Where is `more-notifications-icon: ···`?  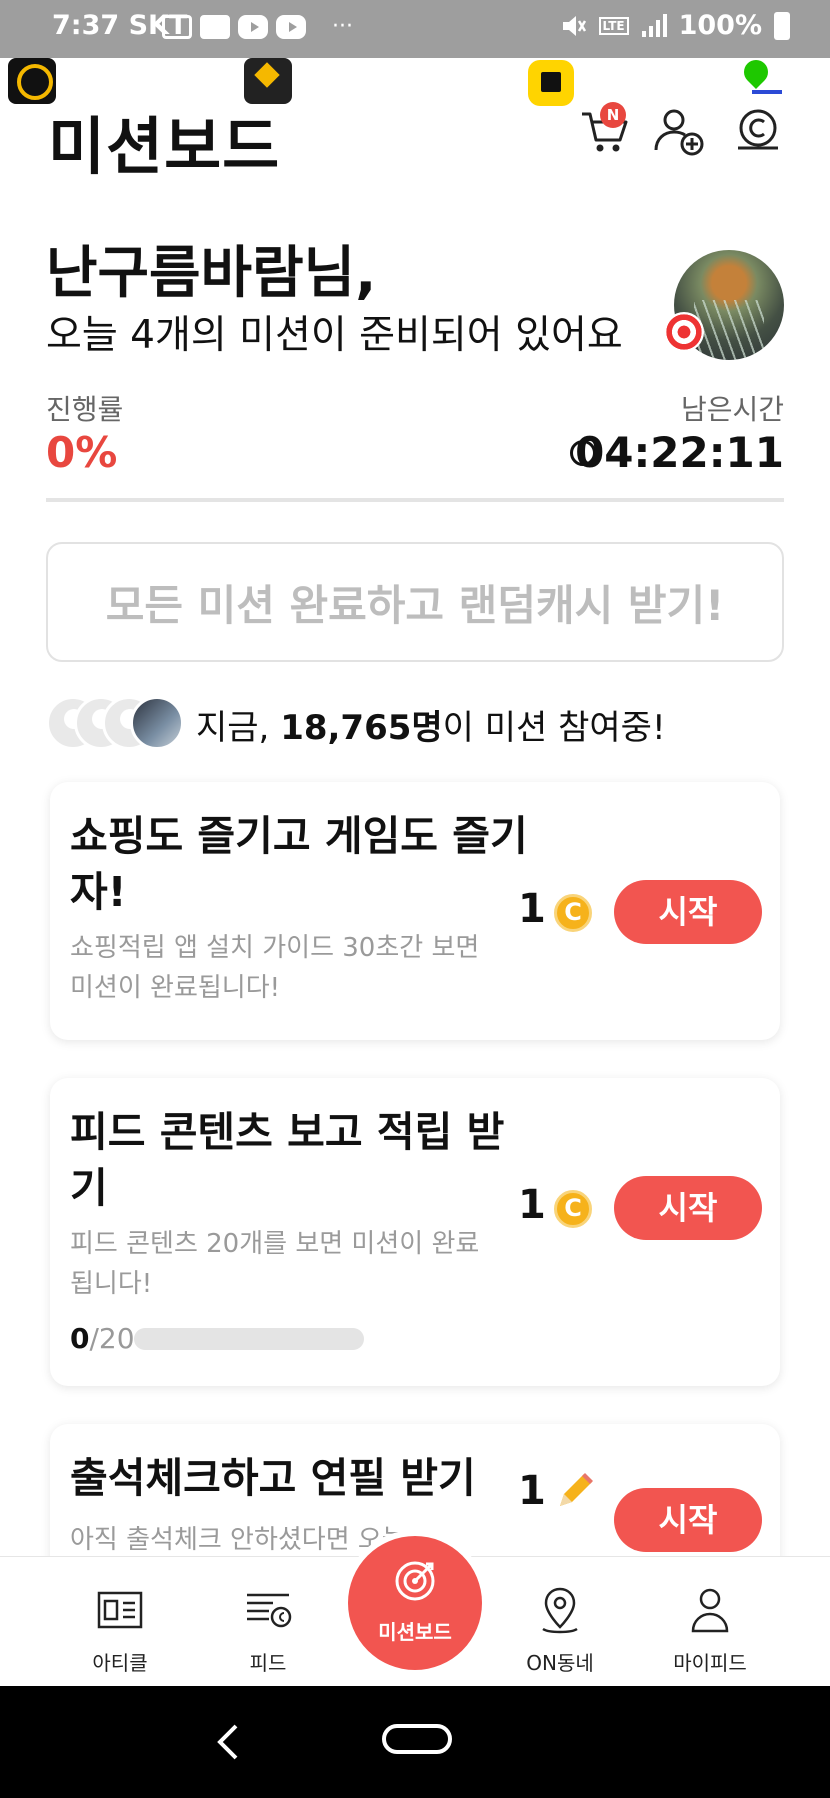 more-notifications-icon: ··· is located at coordinates (342, 26).